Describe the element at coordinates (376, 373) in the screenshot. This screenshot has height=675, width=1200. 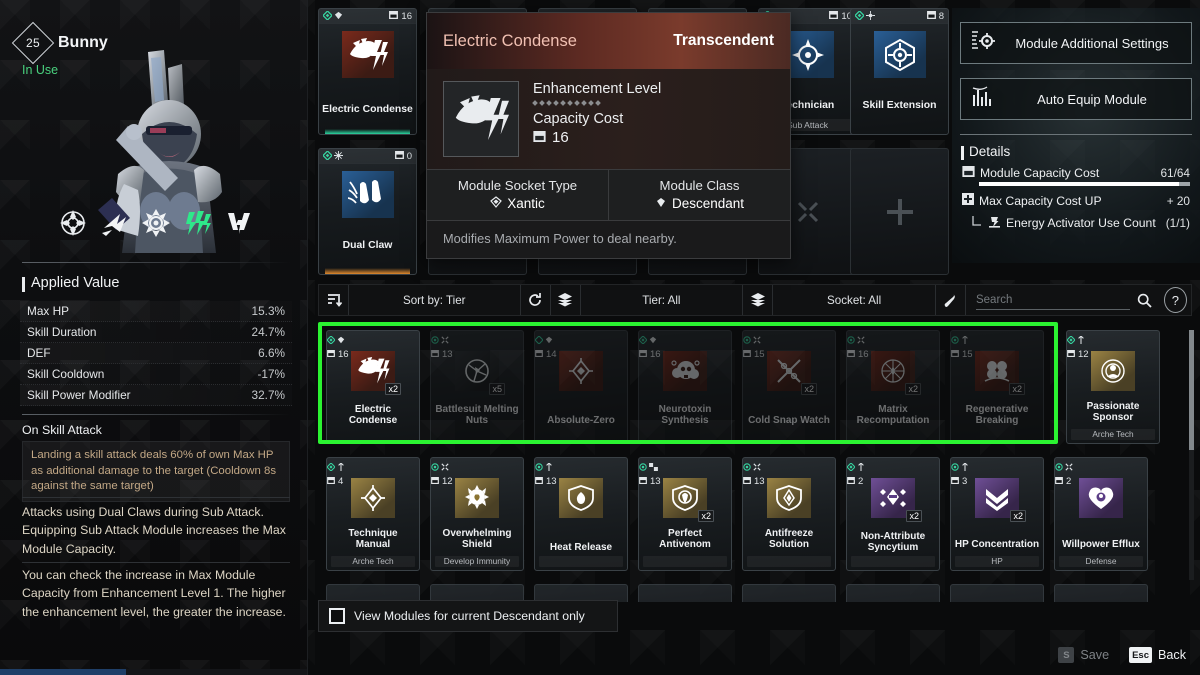
I see `lightning-beast-icon: x2` at that location.